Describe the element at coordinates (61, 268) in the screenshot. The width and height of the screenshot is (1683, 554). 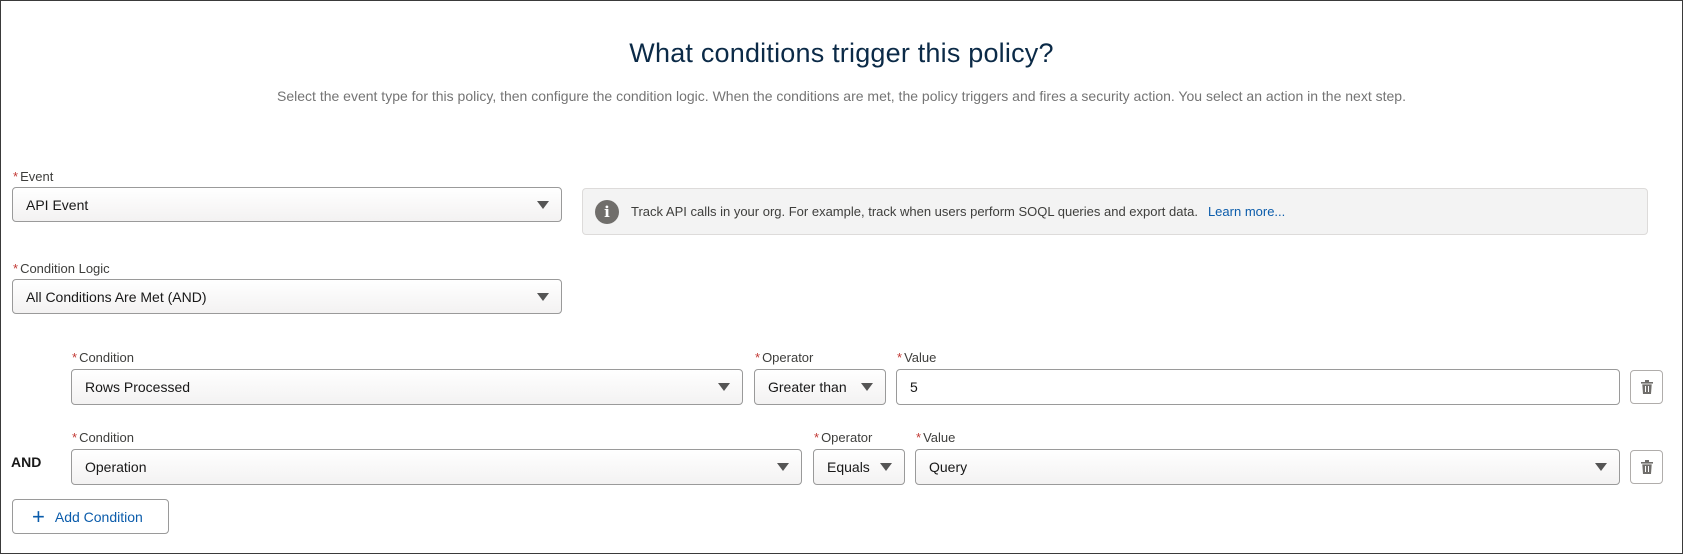
I see `condition-logic-label: * Condition Logic` at that location.